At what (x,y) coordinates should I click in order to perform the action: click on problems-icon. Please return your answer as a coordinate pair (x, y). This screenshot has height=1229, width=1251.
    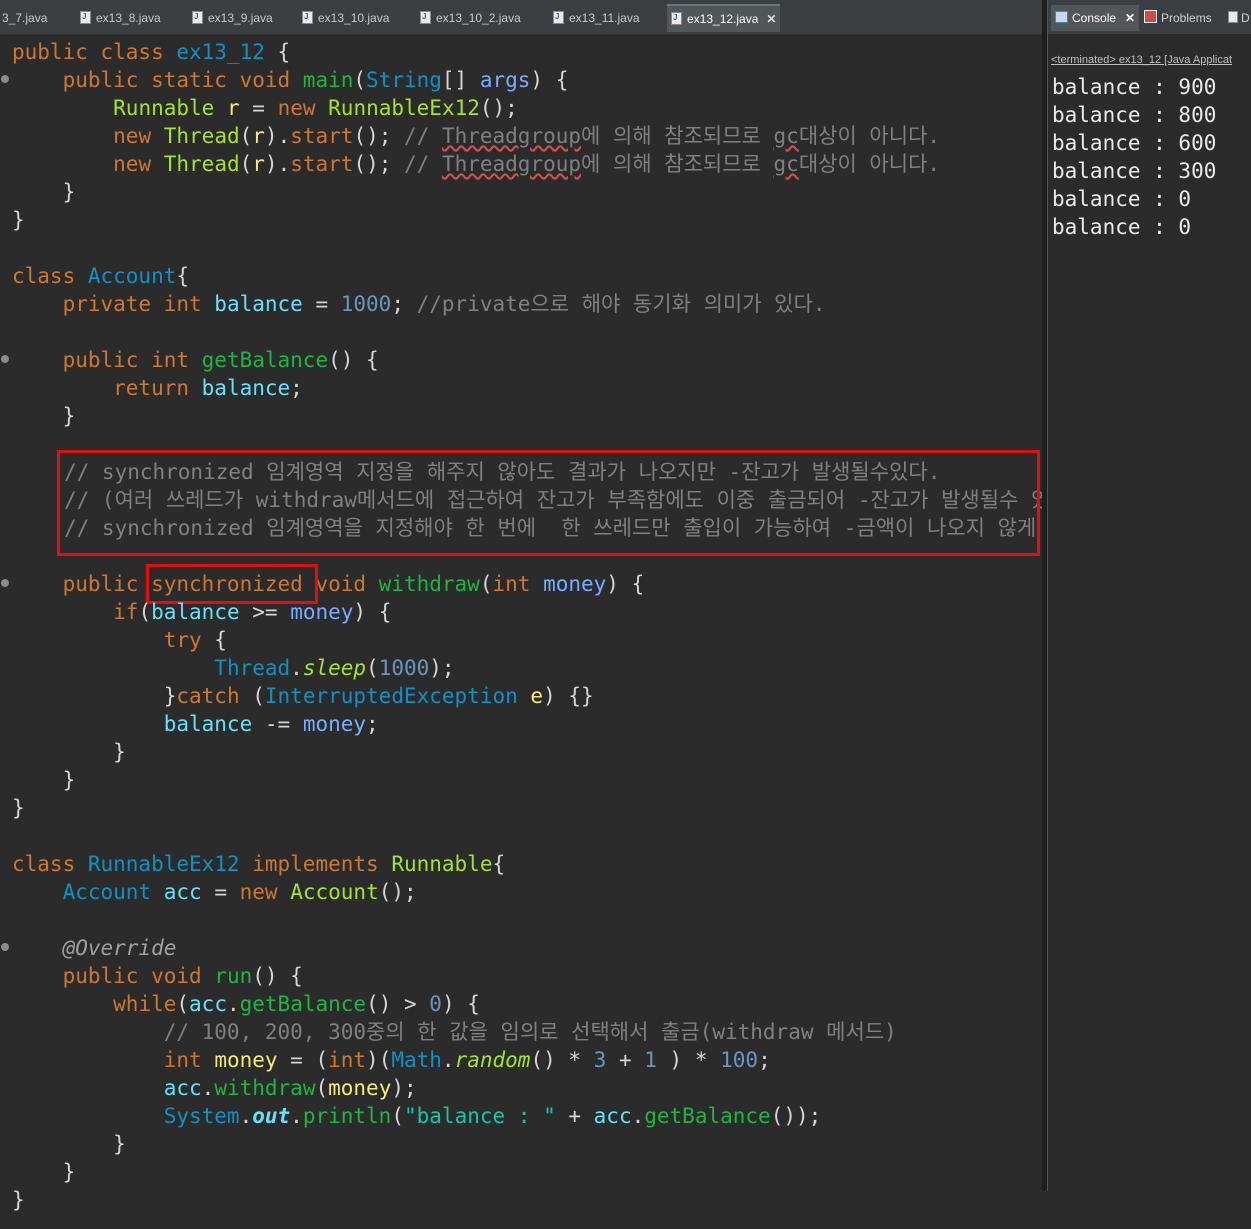
    Looking at the image, I should click on (1150, 16).